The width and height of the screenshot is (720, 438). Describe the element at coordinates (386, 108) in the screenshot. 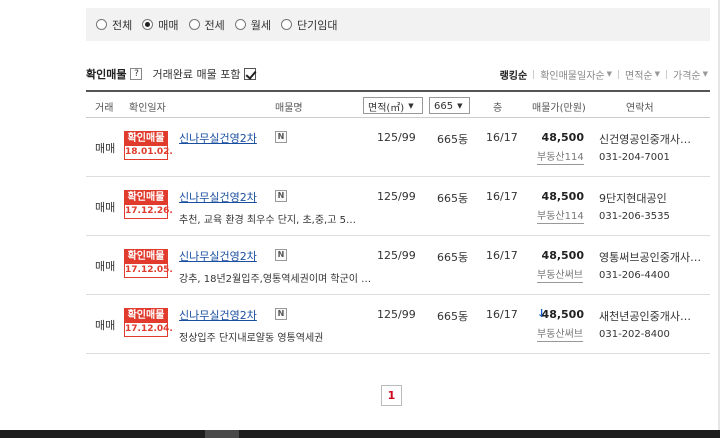

I see `area-unit-label: 면적(㎡)` at that location.